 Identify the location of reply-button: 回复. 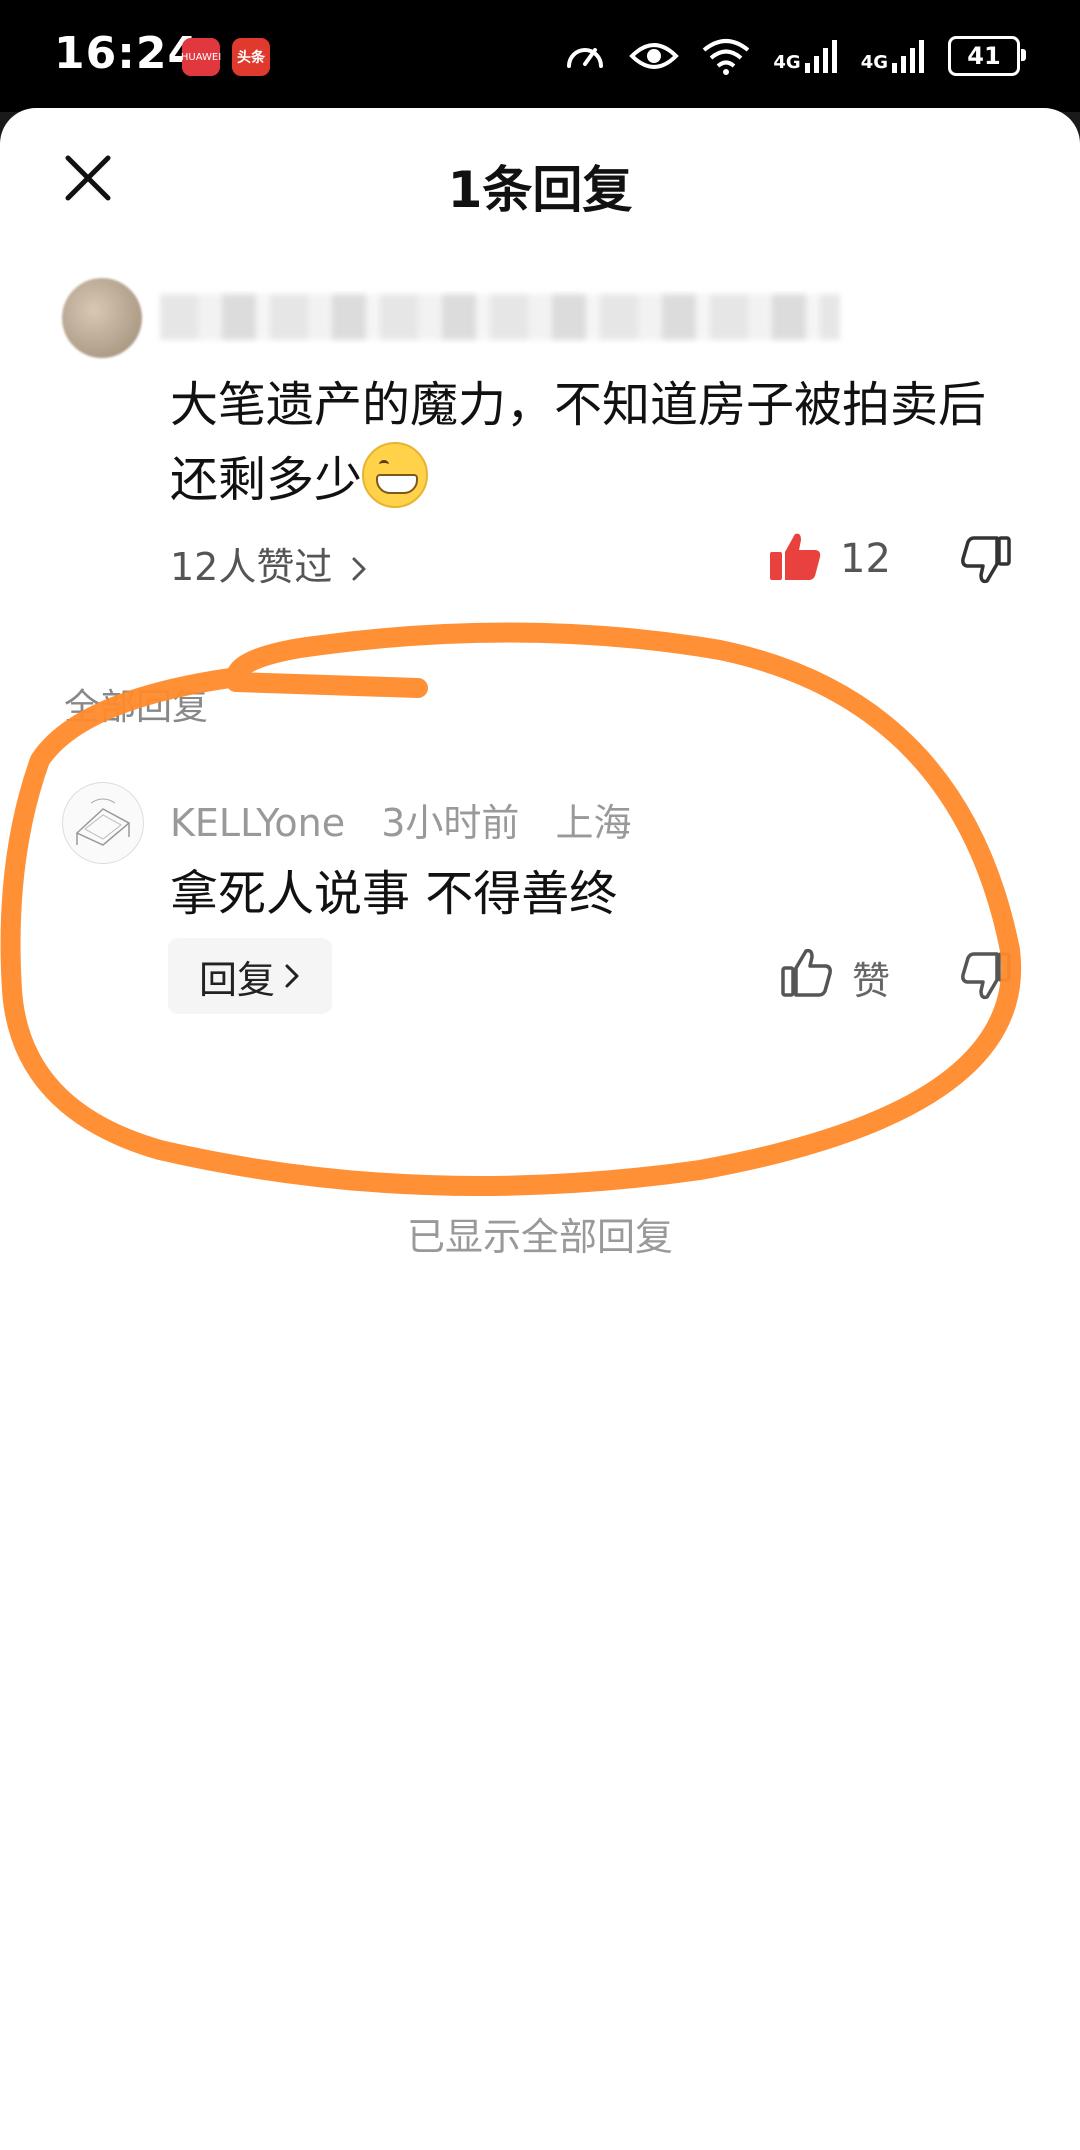
(250, 976).